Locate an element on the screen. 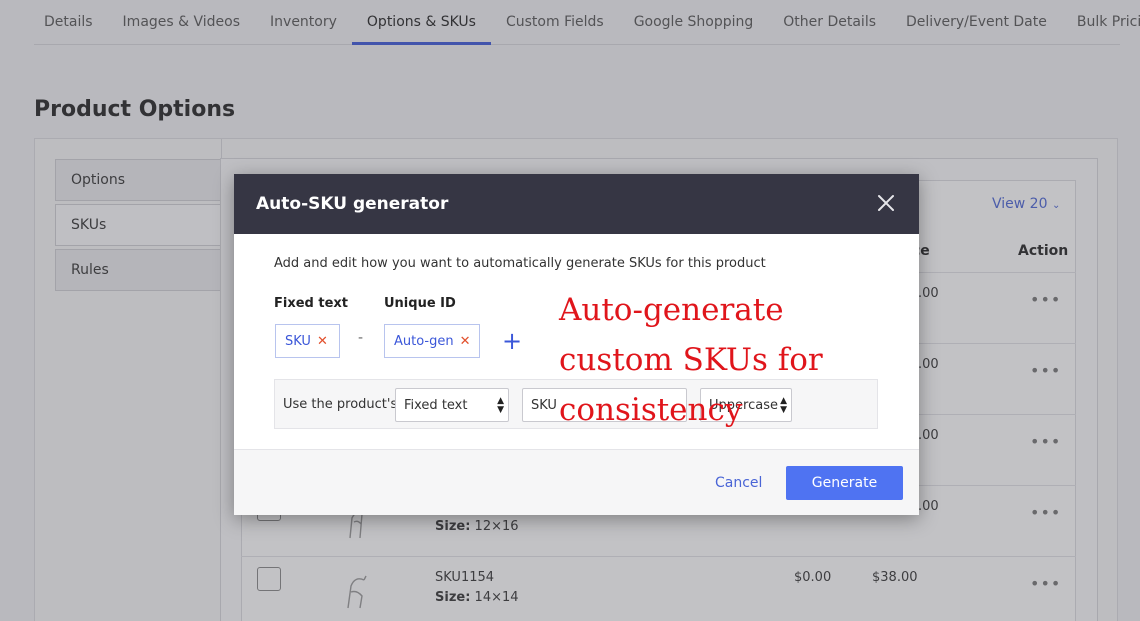  select-arrows-icon: ▲ ▼ is located at coordinates (500, 405).